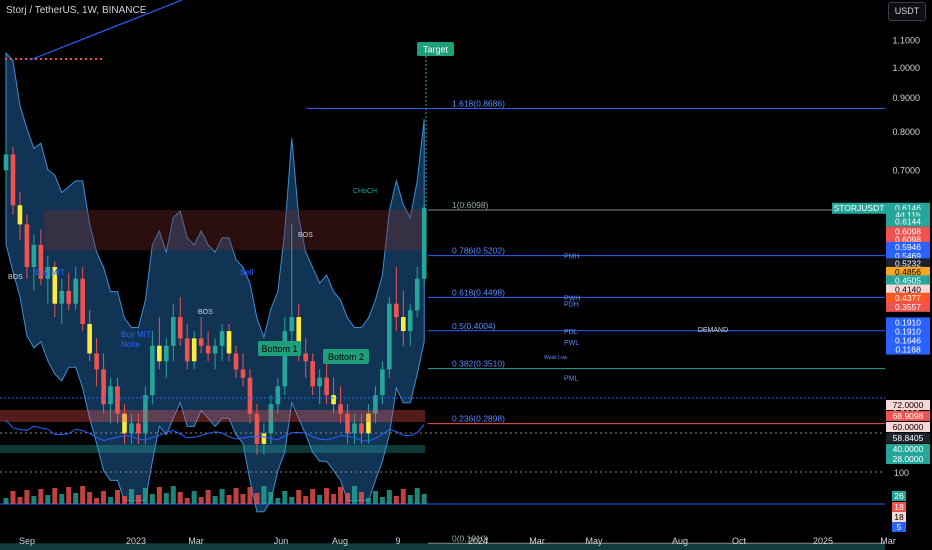 This screenshot has width=932, height=550. Describe the element at coordinates (478, 364) in the screenshot. I see `fib-label: 0.382(0.3510)` at that location.